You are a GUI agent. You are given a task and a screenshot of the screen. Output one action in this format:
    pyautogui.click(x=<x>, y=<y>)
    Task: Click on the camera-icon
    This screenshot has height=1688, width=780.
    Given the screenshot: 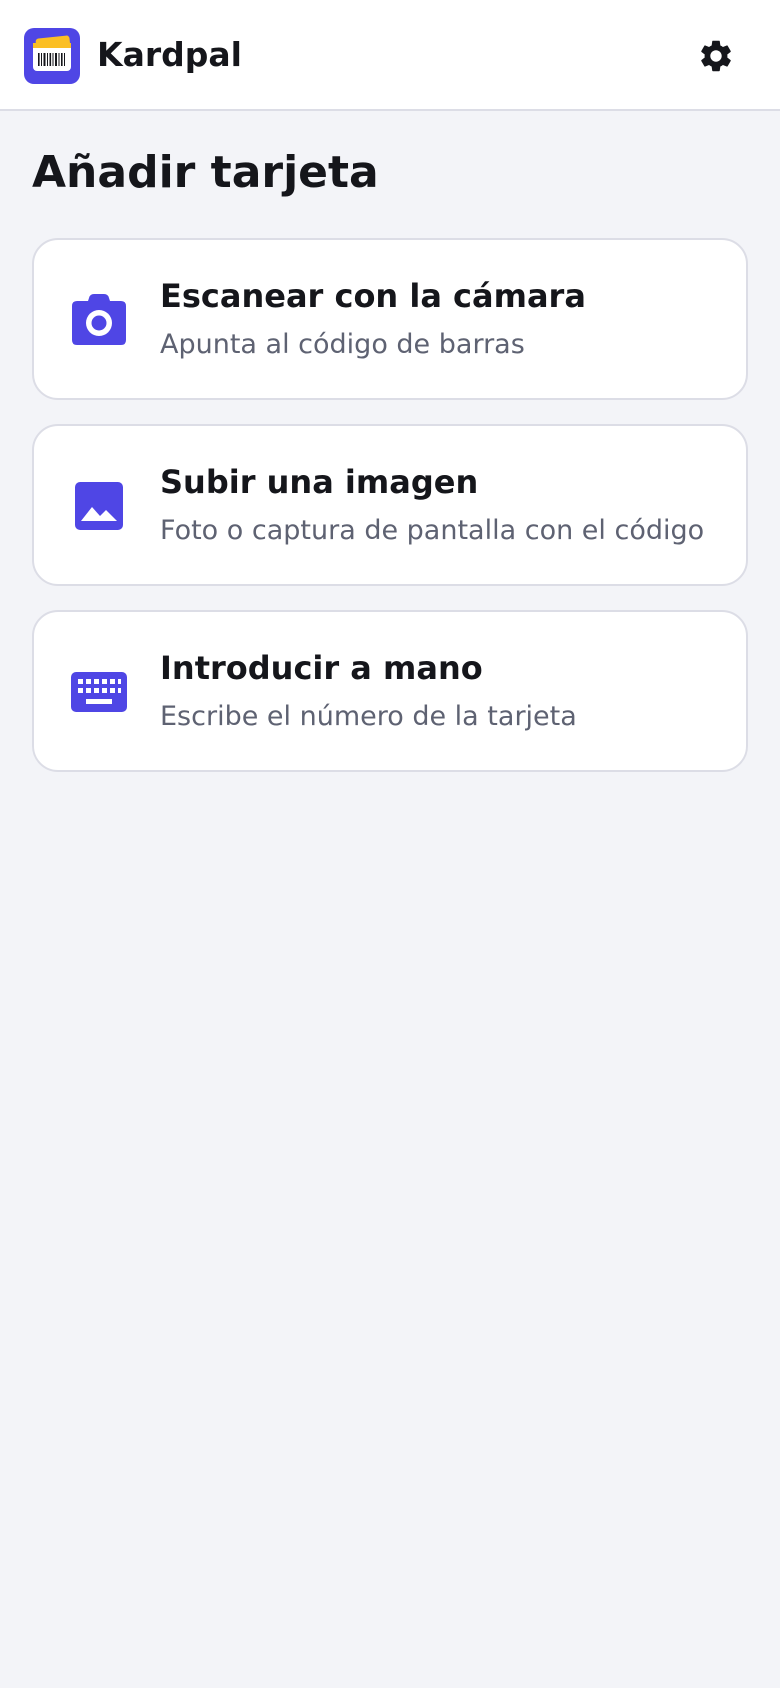 What is the action you would take?
    pyautogui.click(x=99, y=320)
    